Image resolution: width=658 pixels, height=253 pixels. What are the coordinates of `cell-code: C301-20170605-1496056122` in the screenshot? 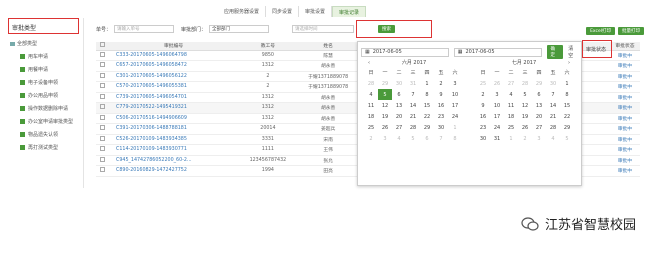 It's located at (174, 76).